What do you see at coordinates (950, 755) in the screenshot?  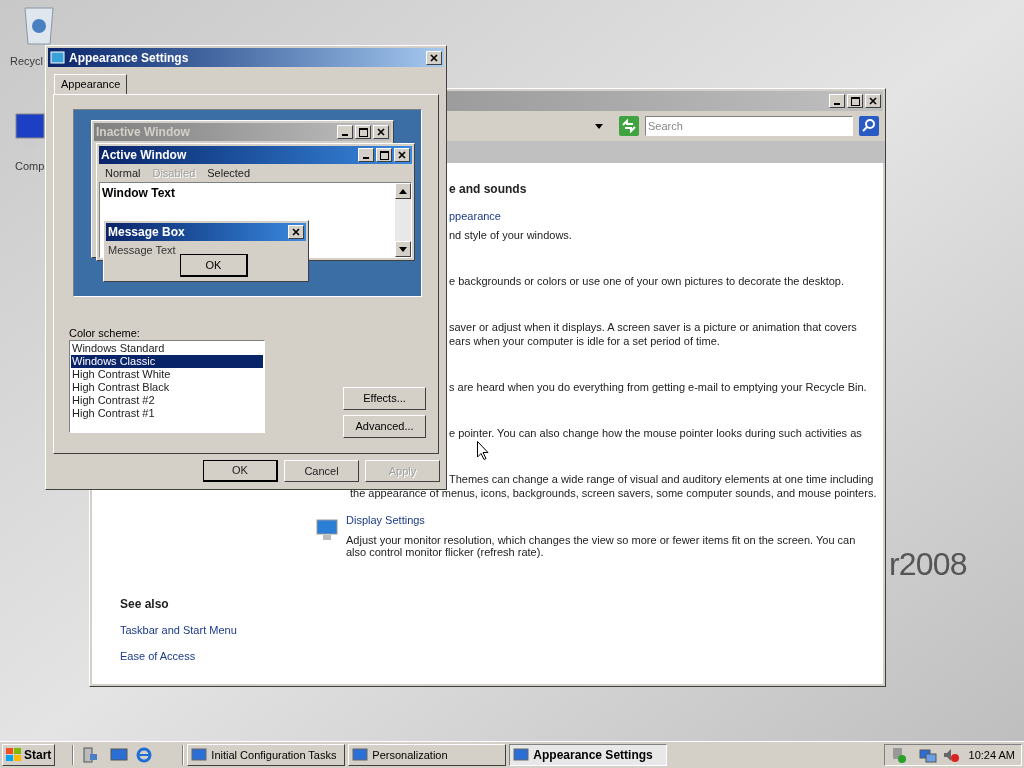 I see `speaker-muted-icon` at bounding box center [950, 755].